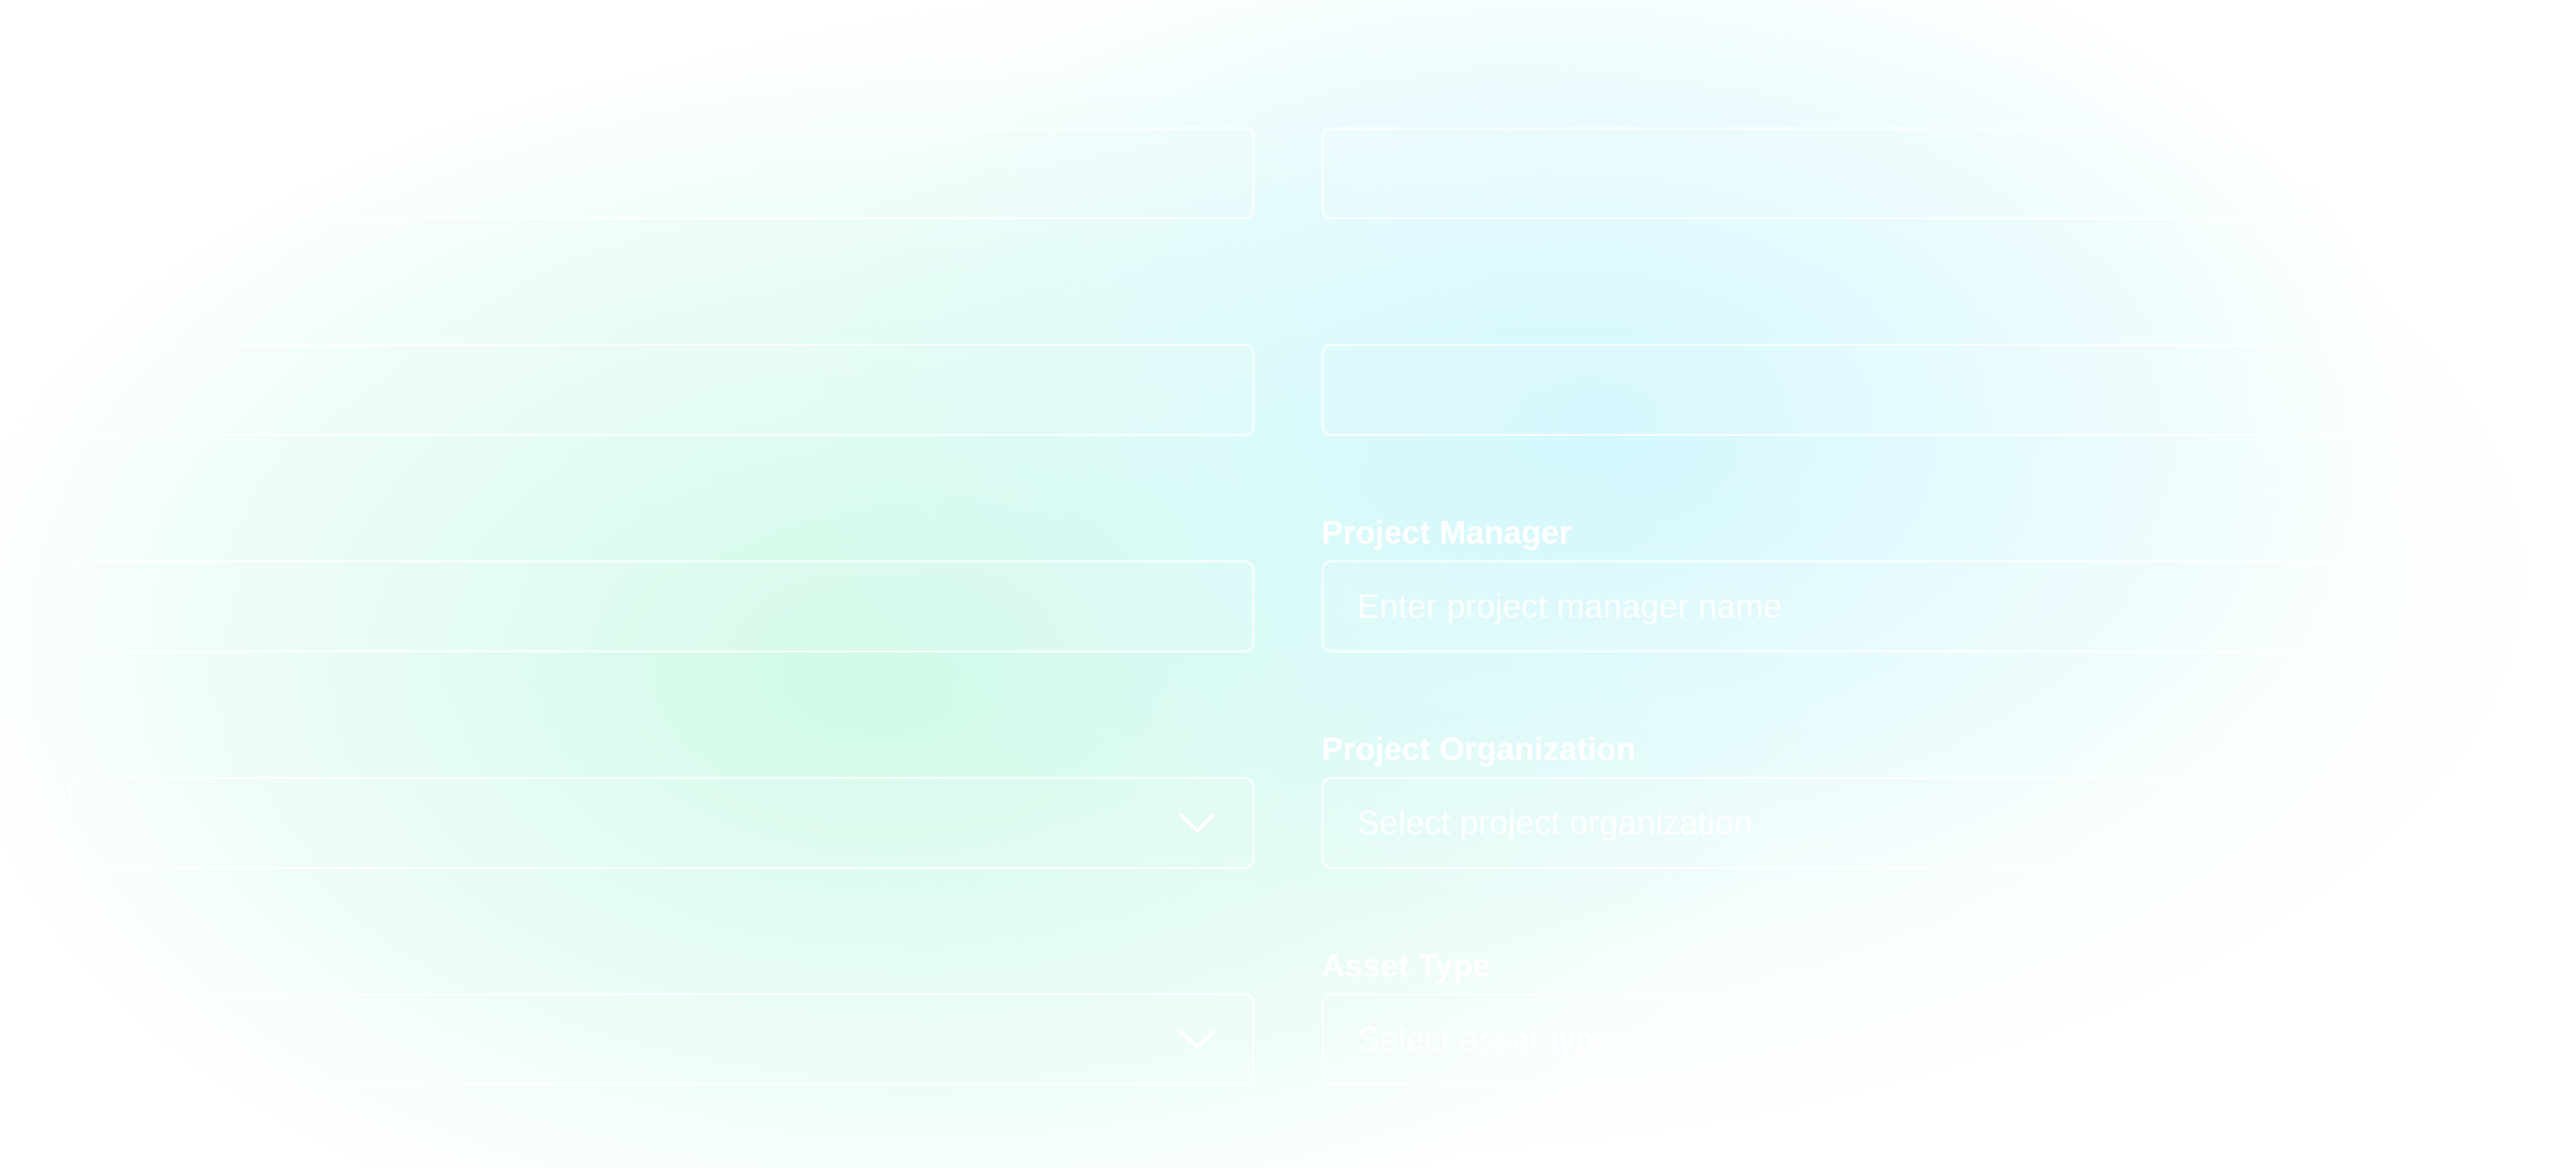  I want to click on project-manager-input: Enter project manager name, so click(1914, 606).